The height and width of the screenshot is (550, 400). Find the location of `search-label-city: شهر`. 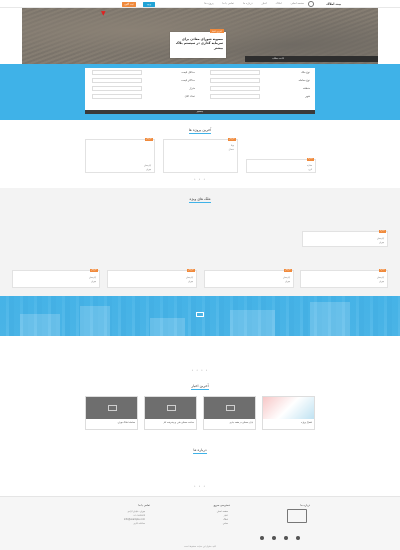

search-label-city: شهر is located at coordinates (307, 96).